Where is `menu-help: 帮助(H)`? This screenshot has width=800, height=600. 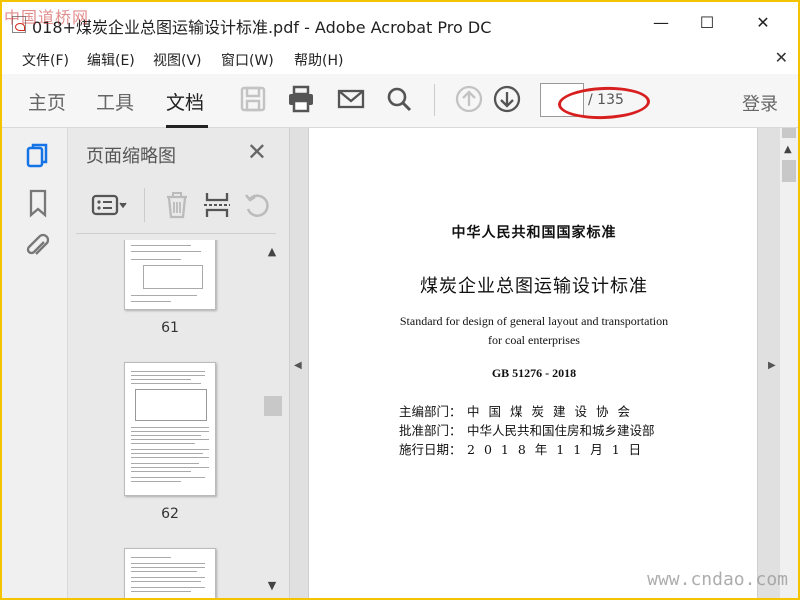
menu-help: 帮助(H) is located at coordinates (318, 60).